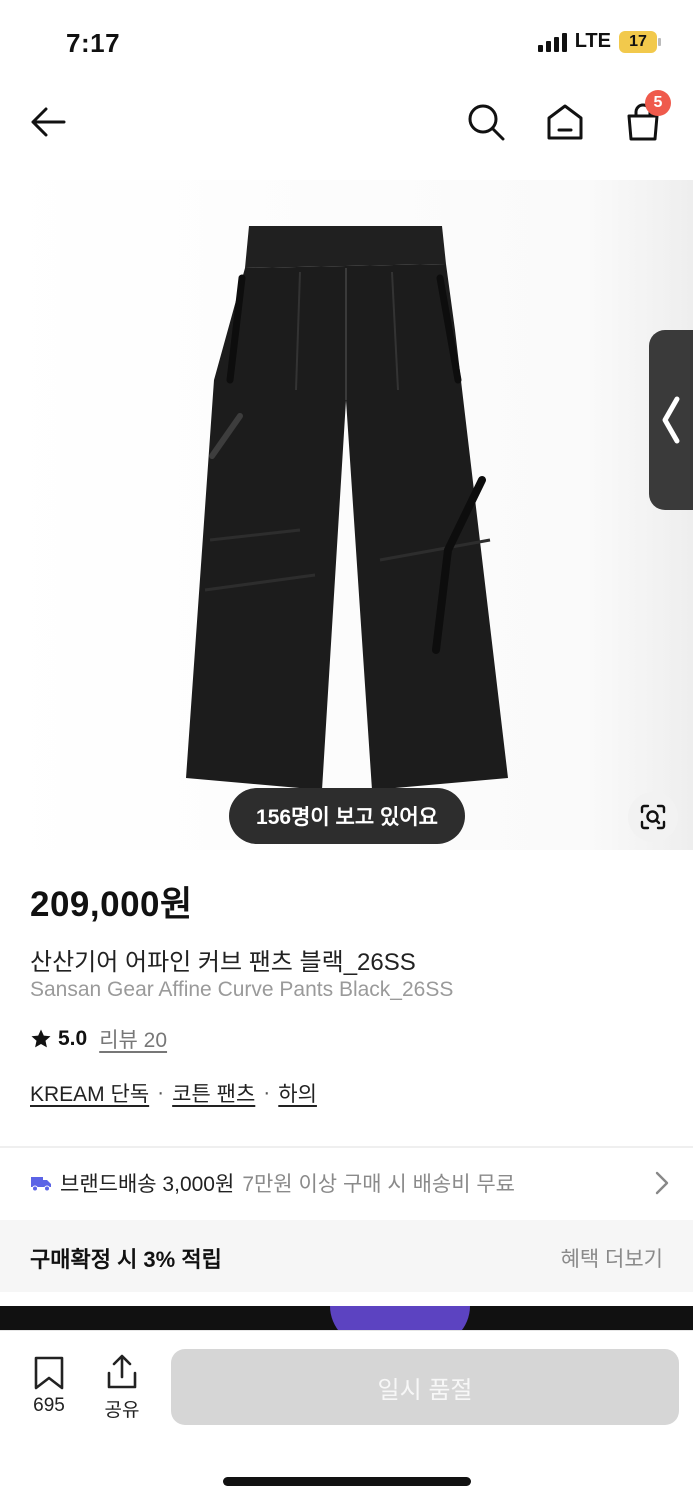  Describe the element at coordinates (122, 1410) in the screenshot. I see `share-label: 공유` at that location.